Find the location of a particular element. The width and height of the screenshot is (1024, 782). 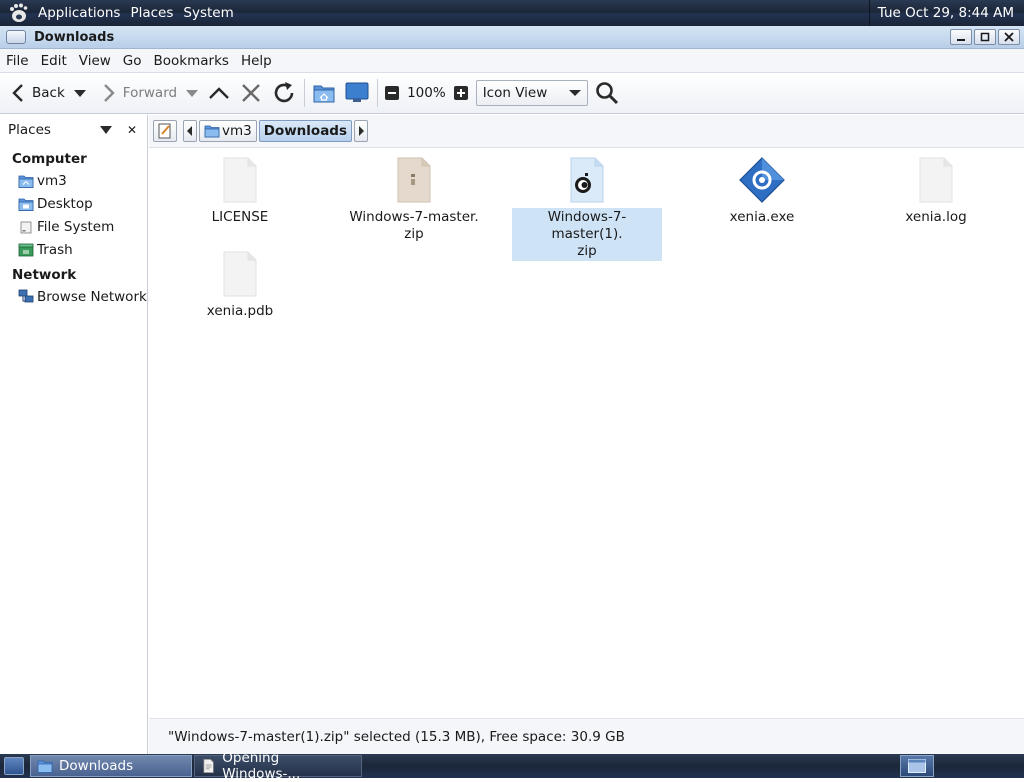

computer-button is located at coordinates (357, 93).